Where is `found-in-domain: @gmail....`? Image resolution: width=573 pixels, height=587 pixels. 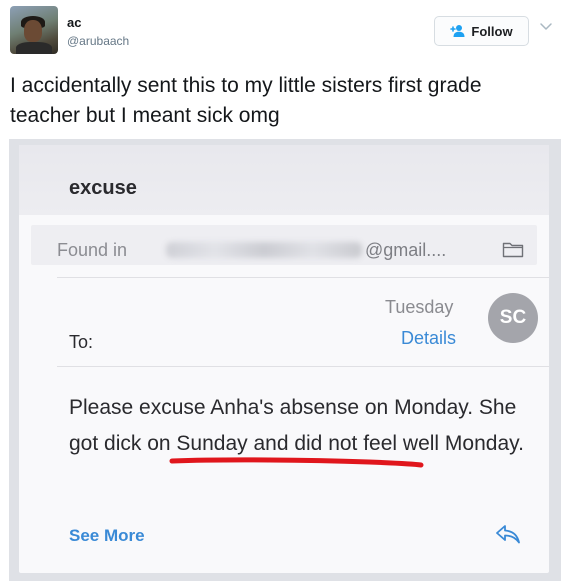 found-in-domain: @gmail.... is located at coordinates (406, 250).